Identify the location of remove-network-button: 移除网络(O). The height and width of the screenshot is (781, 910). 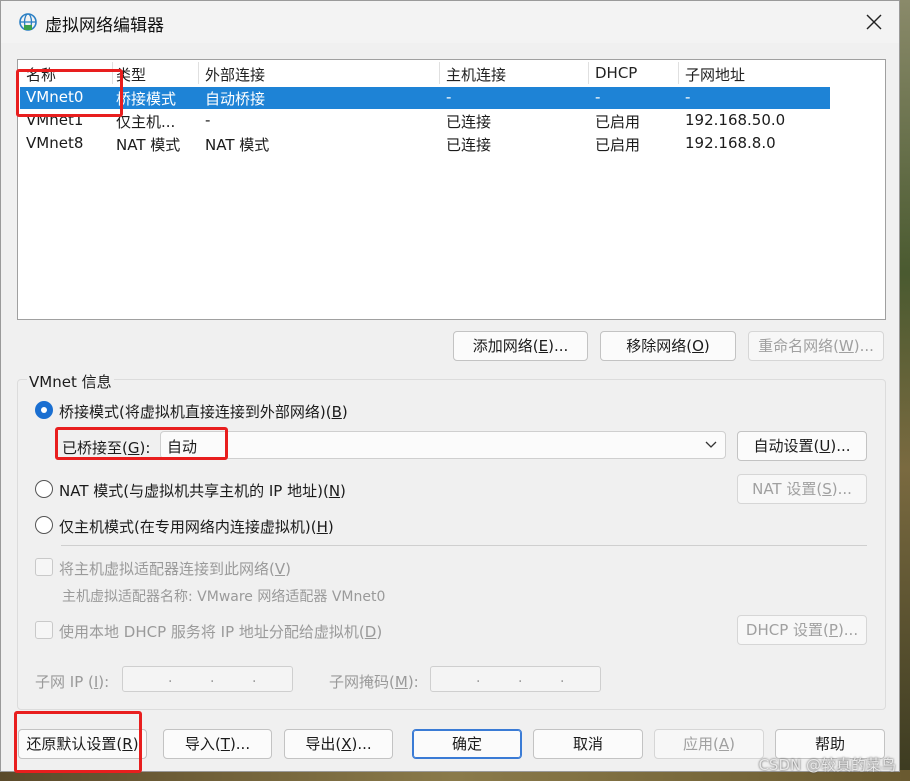
(668, 346).